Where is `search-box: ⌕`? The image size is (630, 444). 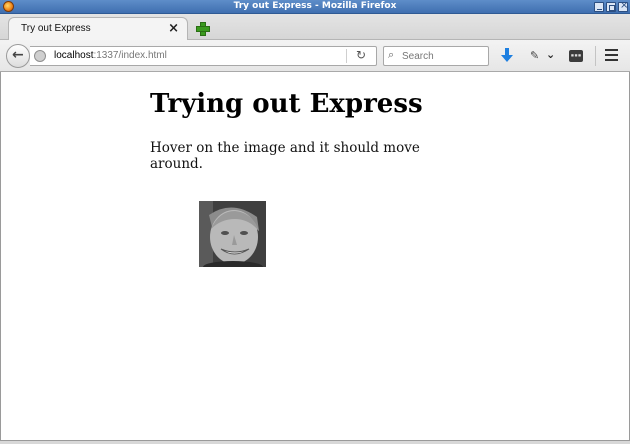
search-box: ⌕ is located at coordinates (436, 56).